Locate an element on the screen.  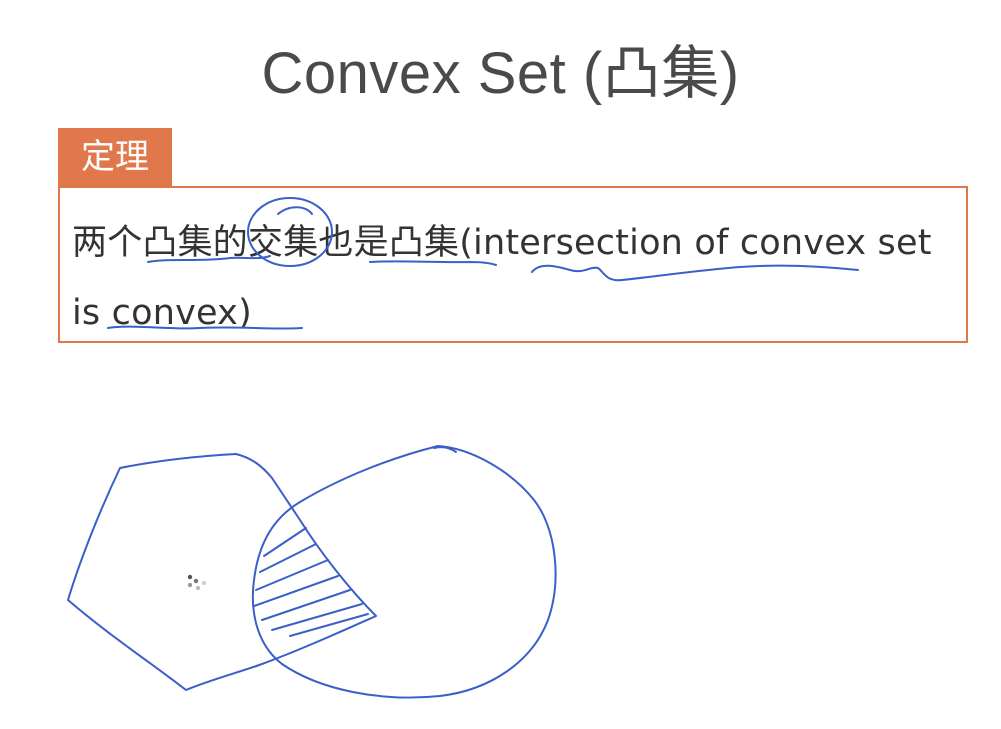
slide-title: Convex Set (凸集) is located at coordinates (500, 73).